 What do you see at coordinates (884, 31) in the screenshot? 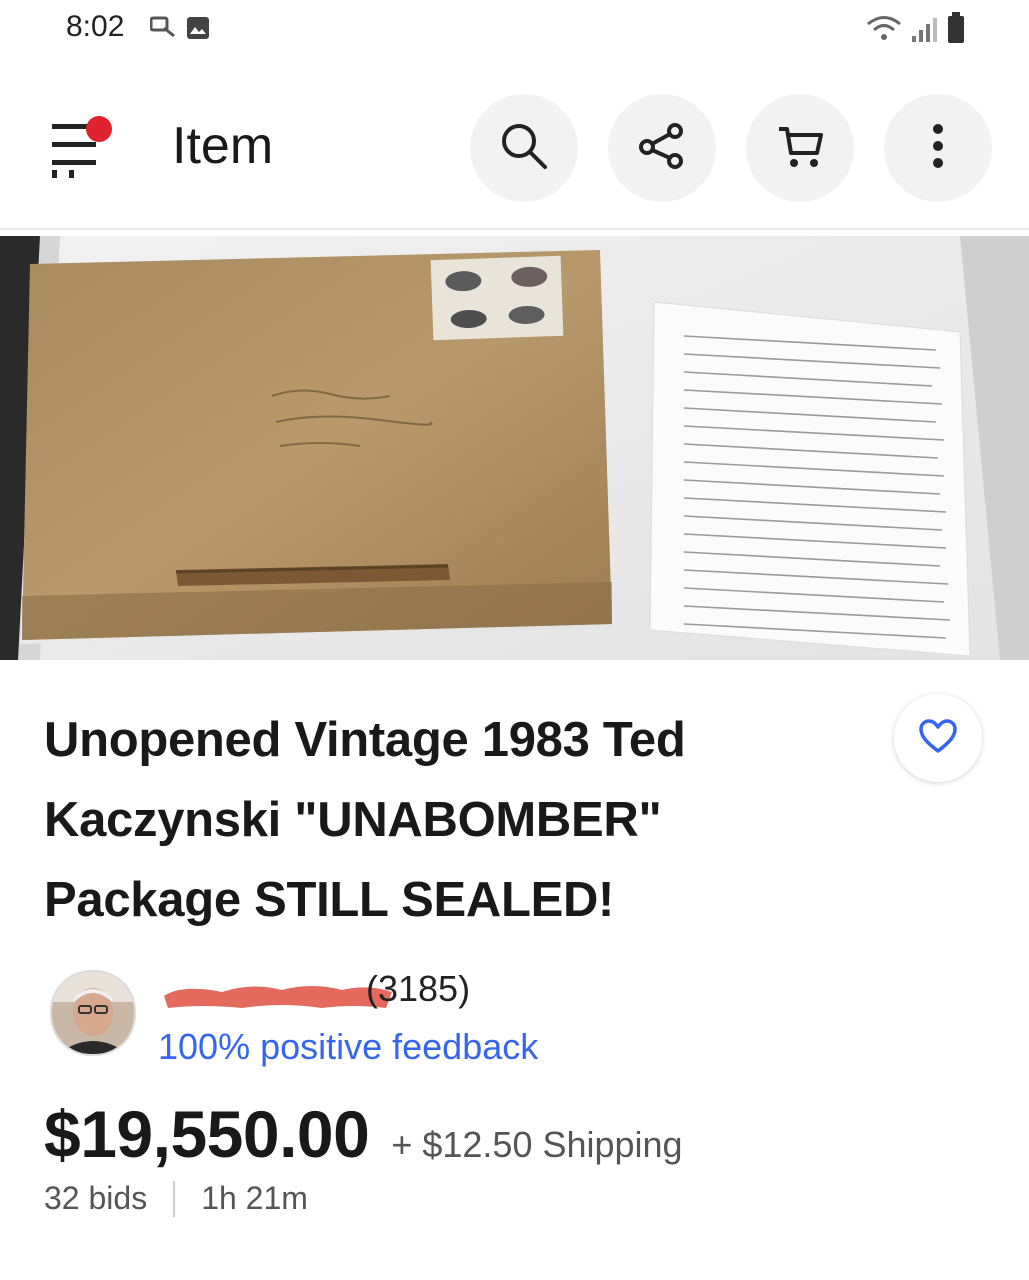
I see `wifi-icon` at bounding box center [884, 31].